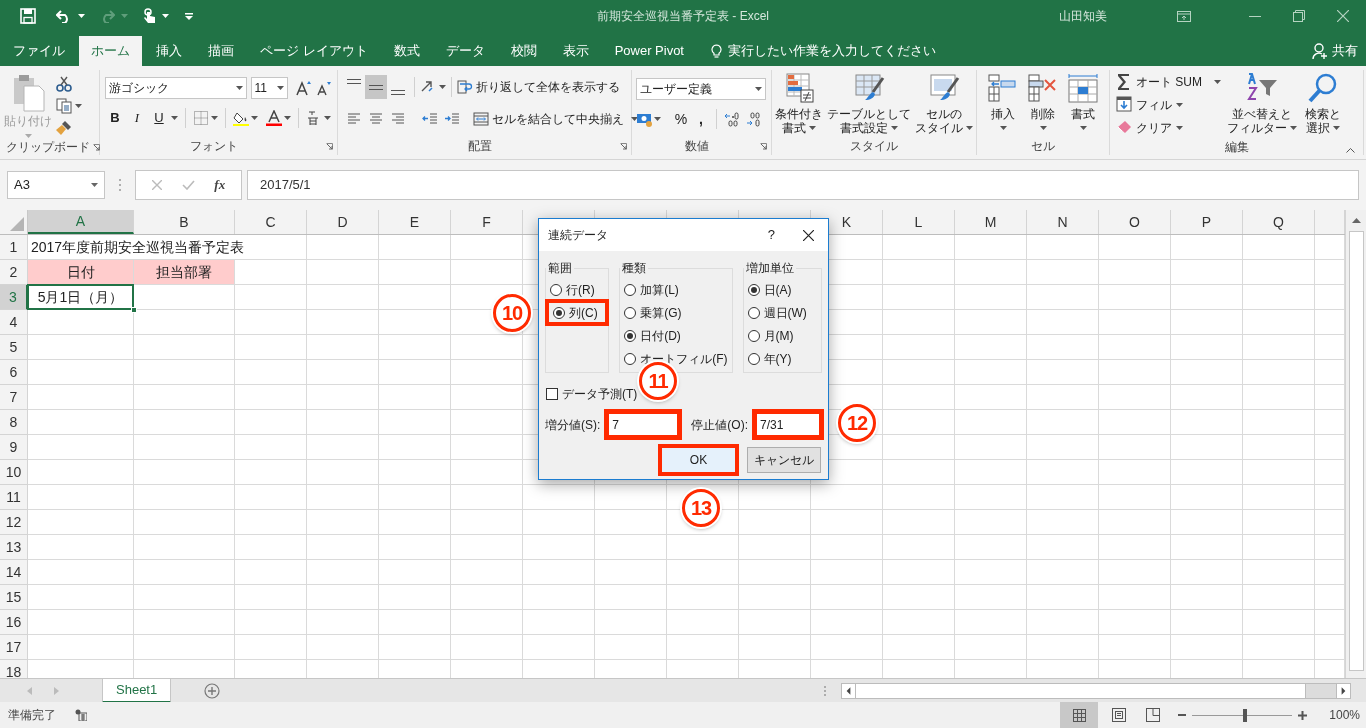  What do you see at coordinates (304, 88) in the screenshot?
I see `grow-font-icon` at bounding box center [304, 88].